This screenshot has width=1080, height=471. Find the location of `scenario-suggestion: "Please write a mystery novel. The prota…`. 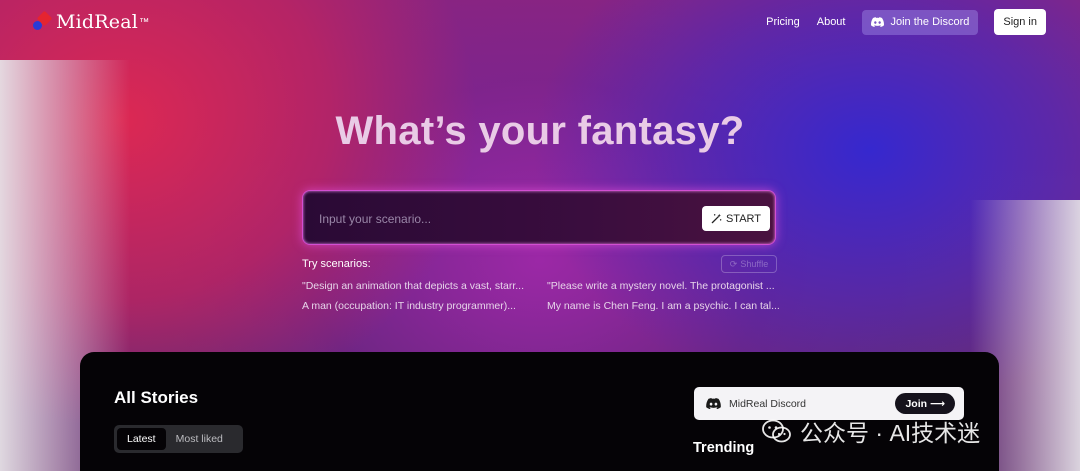

scenario-suggestion: "Please write a mystery novel. The prota… is located at coordinates (663, 286).